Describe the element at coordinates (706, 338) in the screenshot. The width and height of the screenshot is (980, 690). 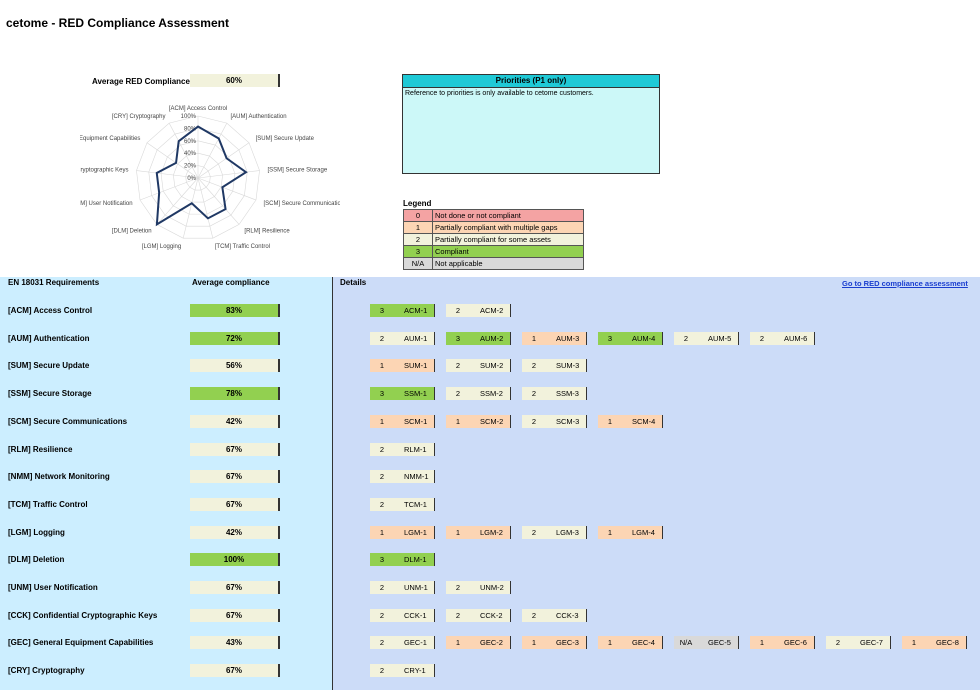
I see `detail-chip: 2 AUM-5` at that location.